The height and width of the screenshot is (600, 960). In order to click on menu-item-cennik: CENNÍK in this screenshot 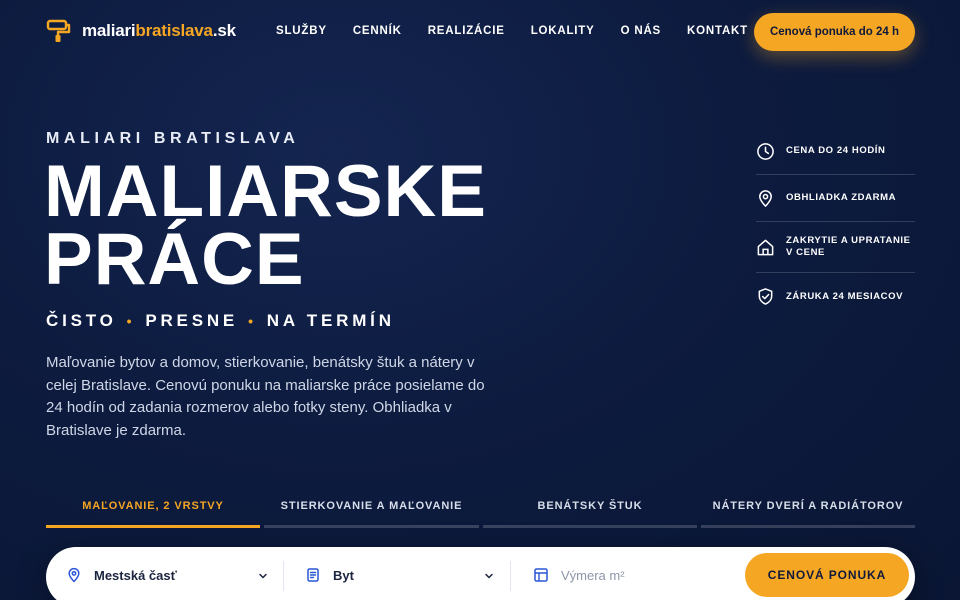, I will do `click(377, 31)`.